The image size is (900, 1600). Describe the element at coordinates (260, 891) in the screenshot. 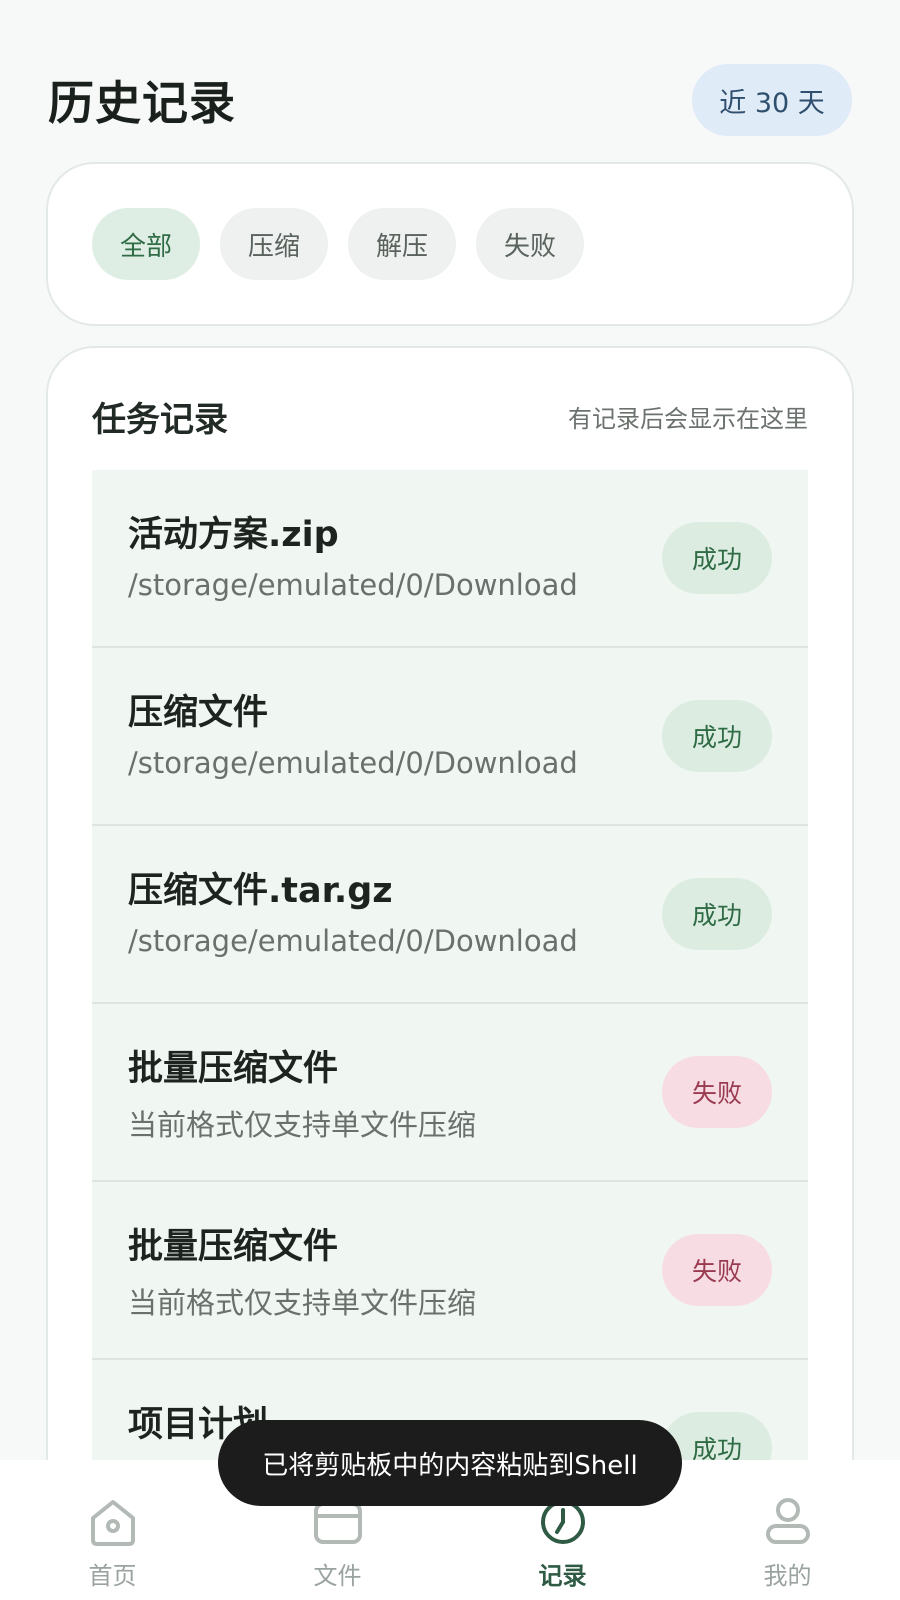

I see `record-name: 压缩文件.tar.gz` at that location.